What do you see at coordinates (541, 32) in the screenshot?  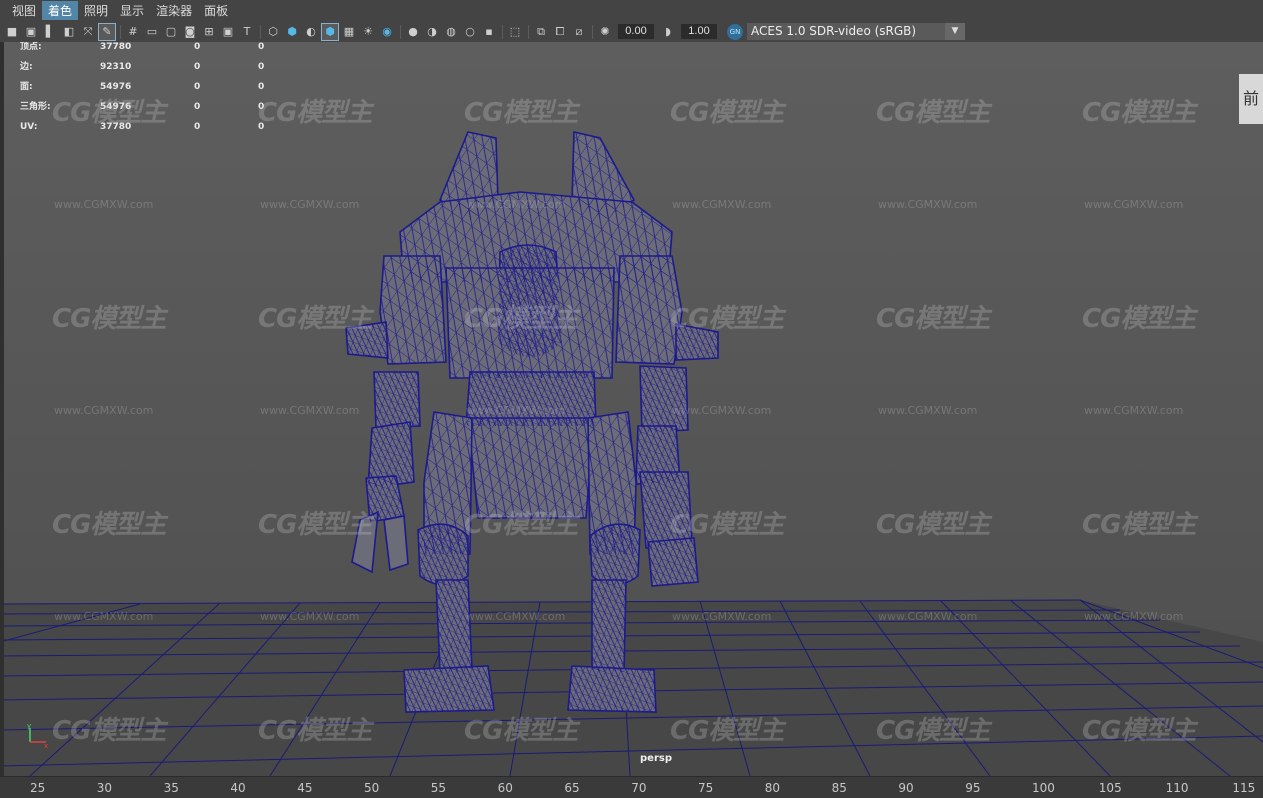 I see `xray-joints-icon: ⧉` at bounding box center [541, 32].